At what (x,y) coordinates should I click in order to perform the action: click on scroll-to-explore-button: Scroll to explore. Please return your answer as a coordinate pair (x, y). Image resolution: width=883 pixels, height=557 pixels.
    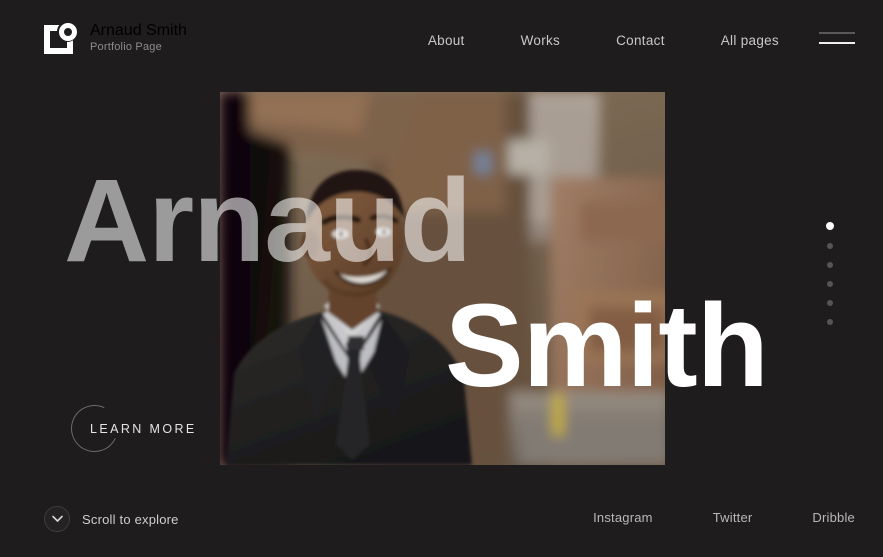
    Looking at the image, I should click on (111, 519).